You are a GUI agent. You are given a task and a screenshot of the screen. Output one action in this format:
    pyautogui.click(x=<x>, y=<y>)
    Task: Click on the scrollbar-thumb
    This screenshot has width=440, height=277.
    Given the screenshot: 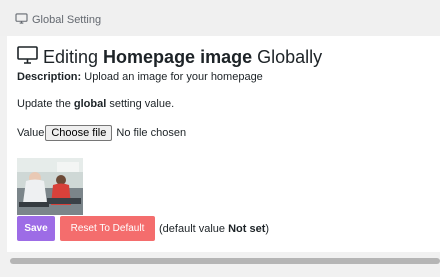 What is the action you would take?
    pyautogui.click(x=225, y=261)
    